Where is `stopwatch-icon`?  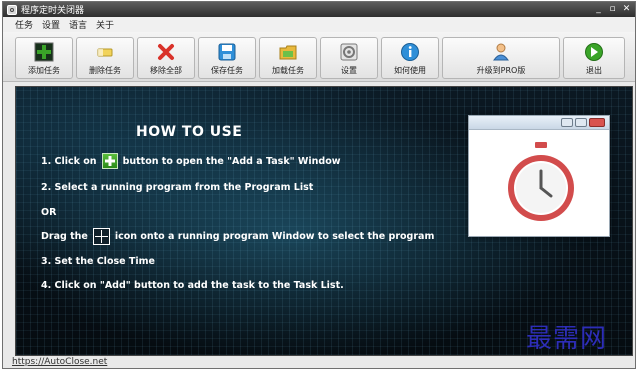
stopwatch-icon is located at coordinates (541, 181).